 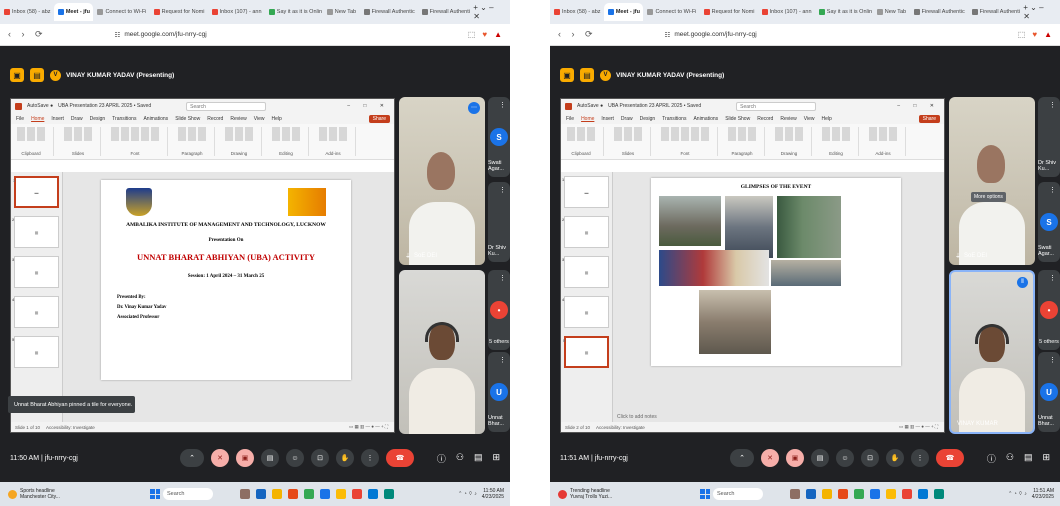 What do you see at coordinates (637, 417) in the screenshot?
I see `notes-placeholder: Click to add notes` at bounding box center [637, 417].